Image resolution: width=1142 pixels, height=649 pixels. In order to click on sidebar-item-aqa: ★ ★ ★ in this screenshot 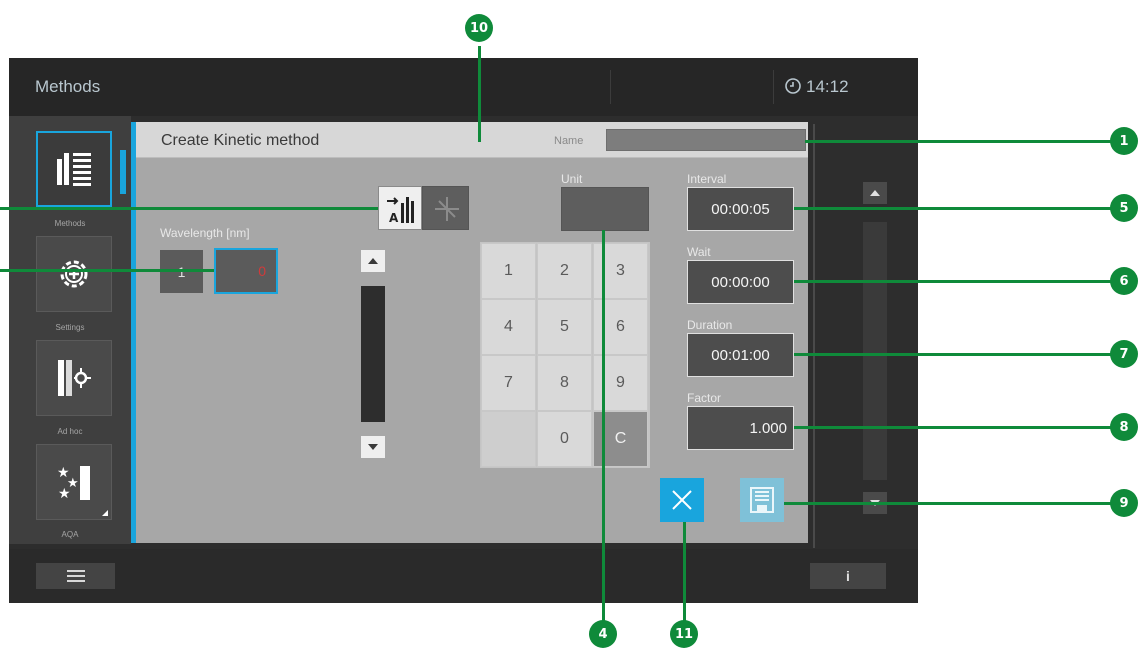, I will do `click(74, 482)`.